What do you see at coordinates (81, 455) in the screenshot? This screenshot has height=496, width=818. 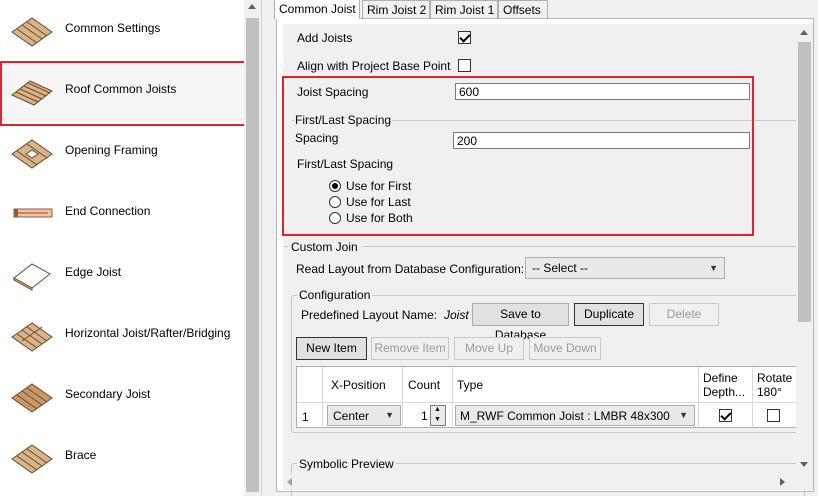 I see `nav-item-label: Brace` at bounding box center [81, 455].